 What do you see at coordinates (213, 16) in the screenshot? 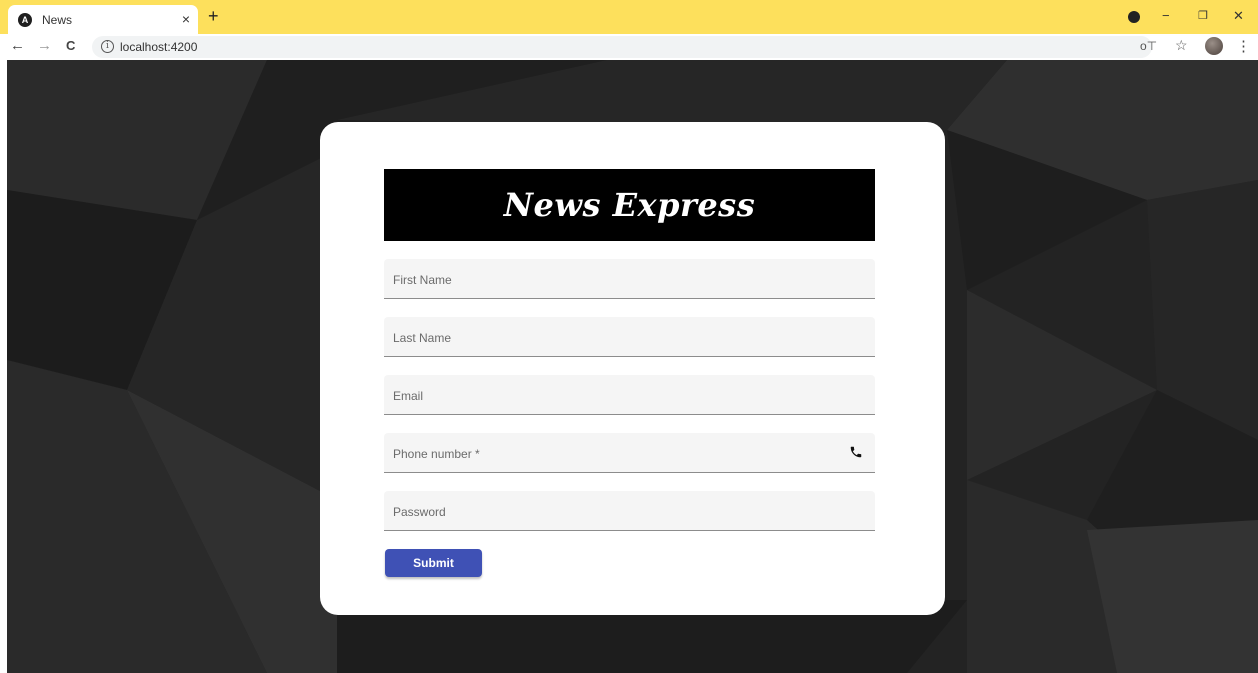
I see `new-tab-button: +` at bounding box center [213, 16].